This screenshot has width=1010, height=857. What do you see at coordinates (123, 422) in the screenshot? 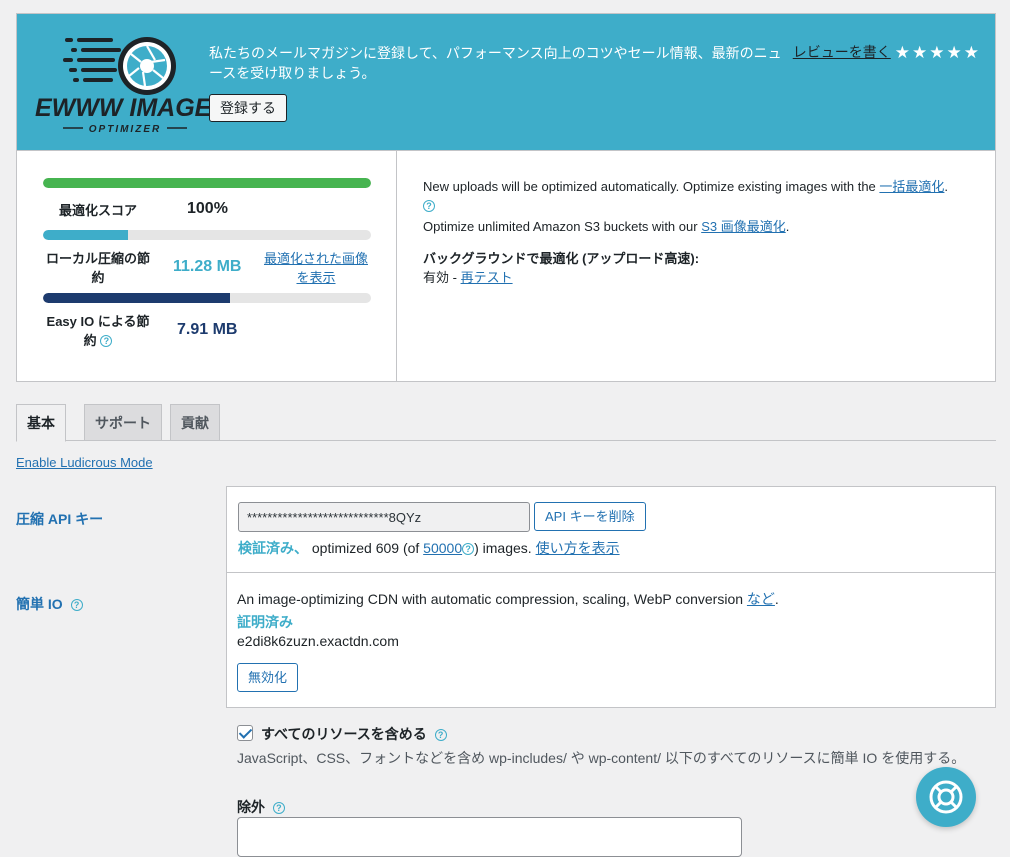
I see `tab-support: サポート` at bounding box center [123, 422].